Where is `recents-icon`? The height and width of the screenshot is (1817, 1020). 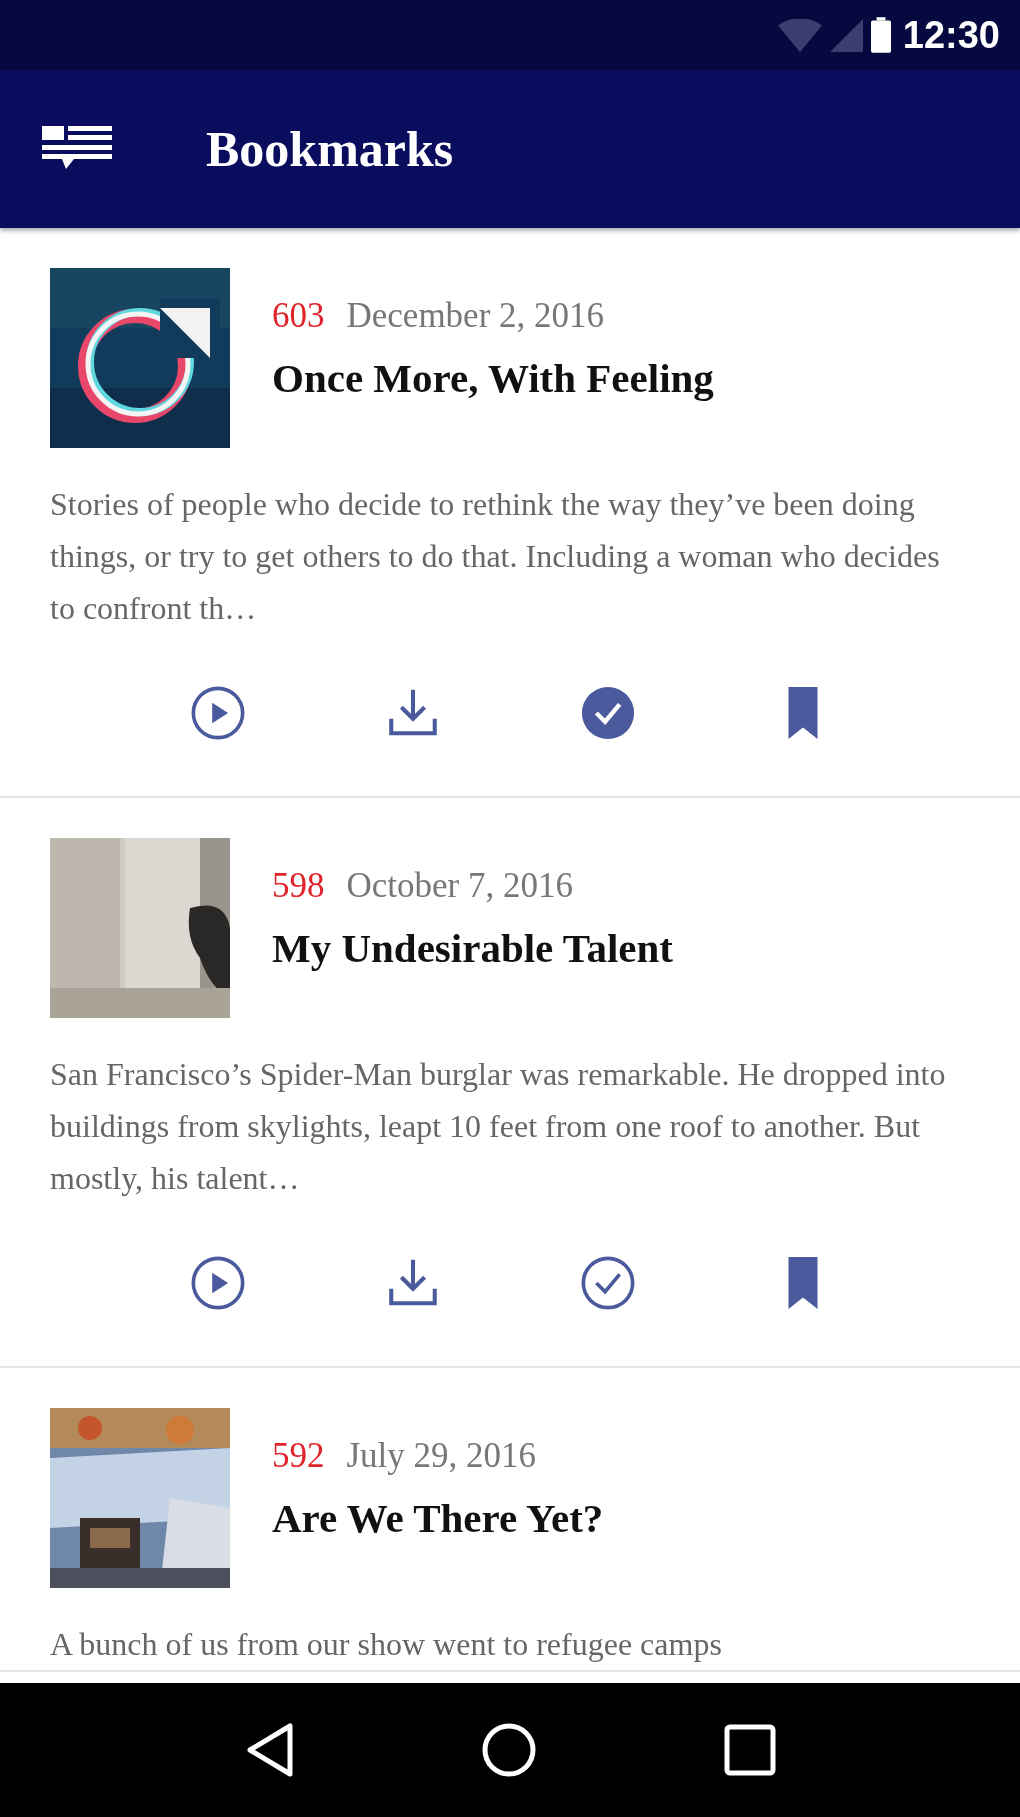 recents-icon is located at coordinates (750, 1750).